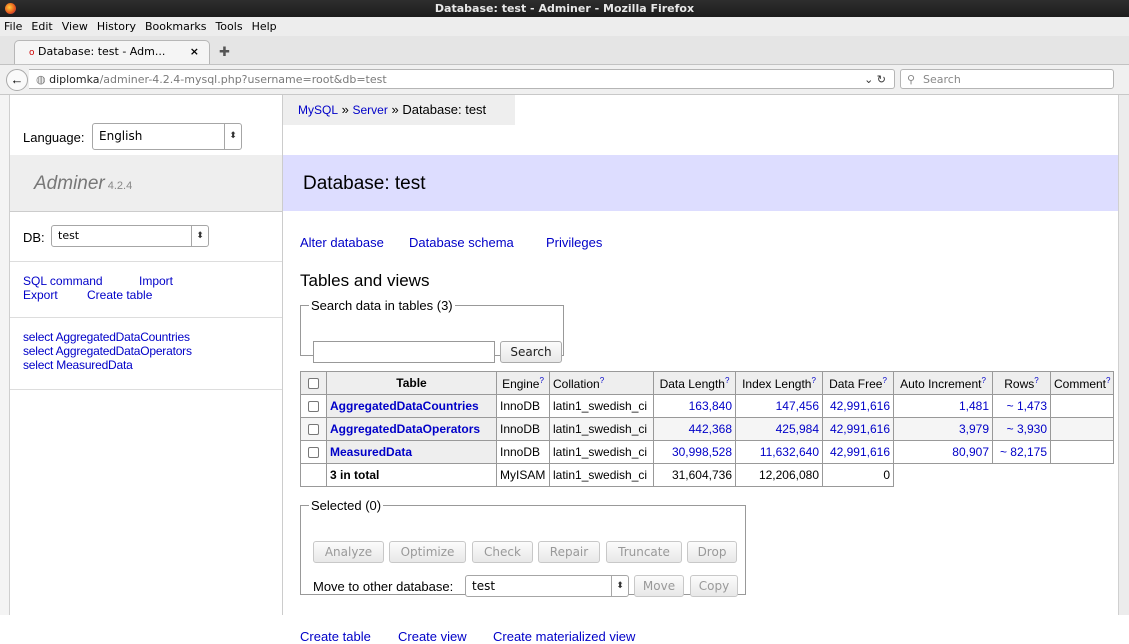 Image resolution: width=1129 pixels, height=644 pixels. Describe the element at coordinates (484, 586) in the screenshot. I see `move-db-value: test` at that location.